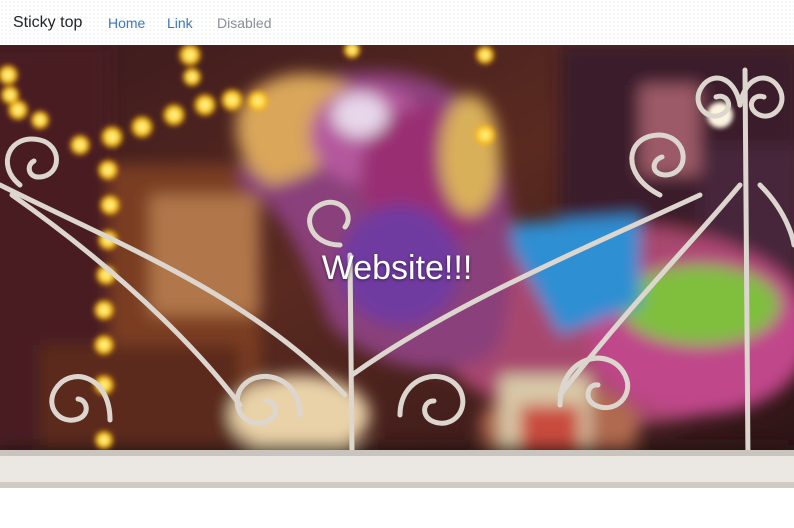  What do you see at coordinates (126, 23) in the screenshot?
I see `nav-link-home: Home` at bounding box center [126, 23].